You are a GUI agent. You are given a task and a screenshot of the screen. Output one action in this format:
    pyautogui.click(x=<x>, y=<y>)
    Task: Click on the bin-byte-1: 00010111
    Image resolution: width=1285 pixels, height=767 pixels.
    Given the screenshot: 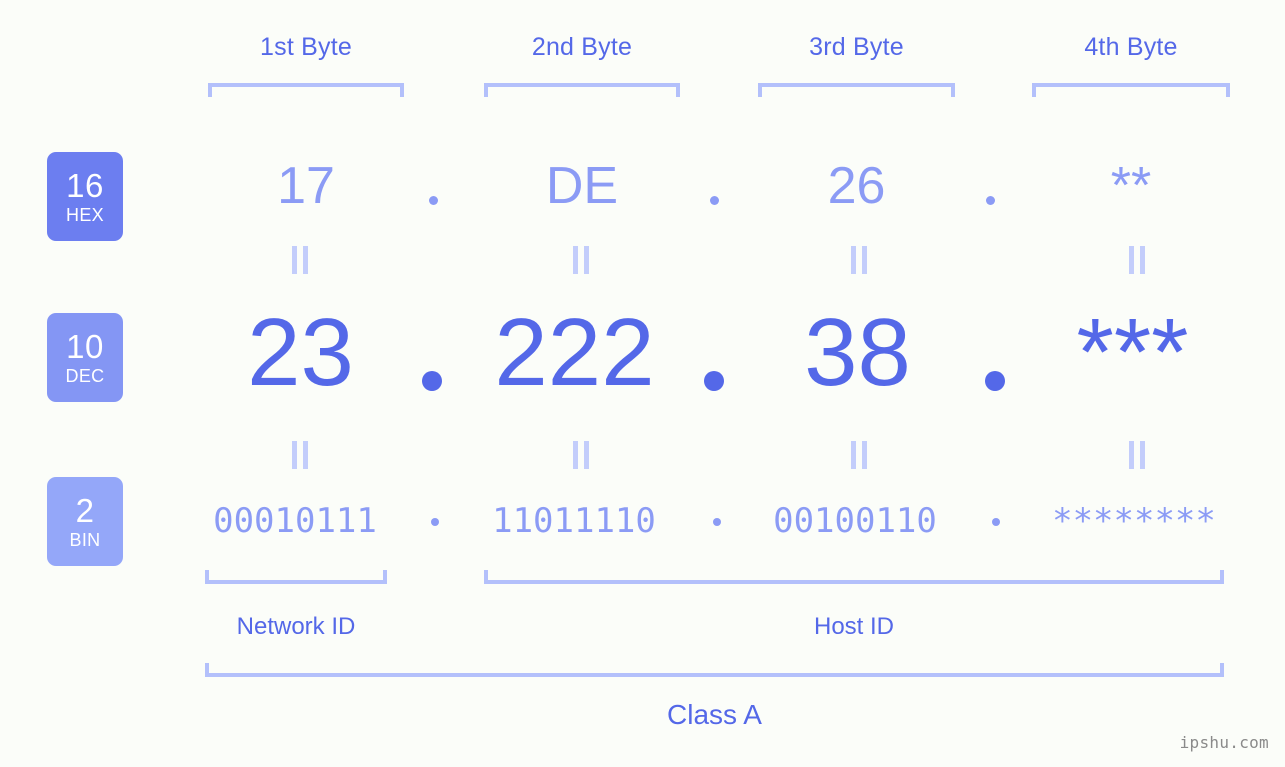 What is the action you would take?
    pyautogui.click(x=295, y=521)
    